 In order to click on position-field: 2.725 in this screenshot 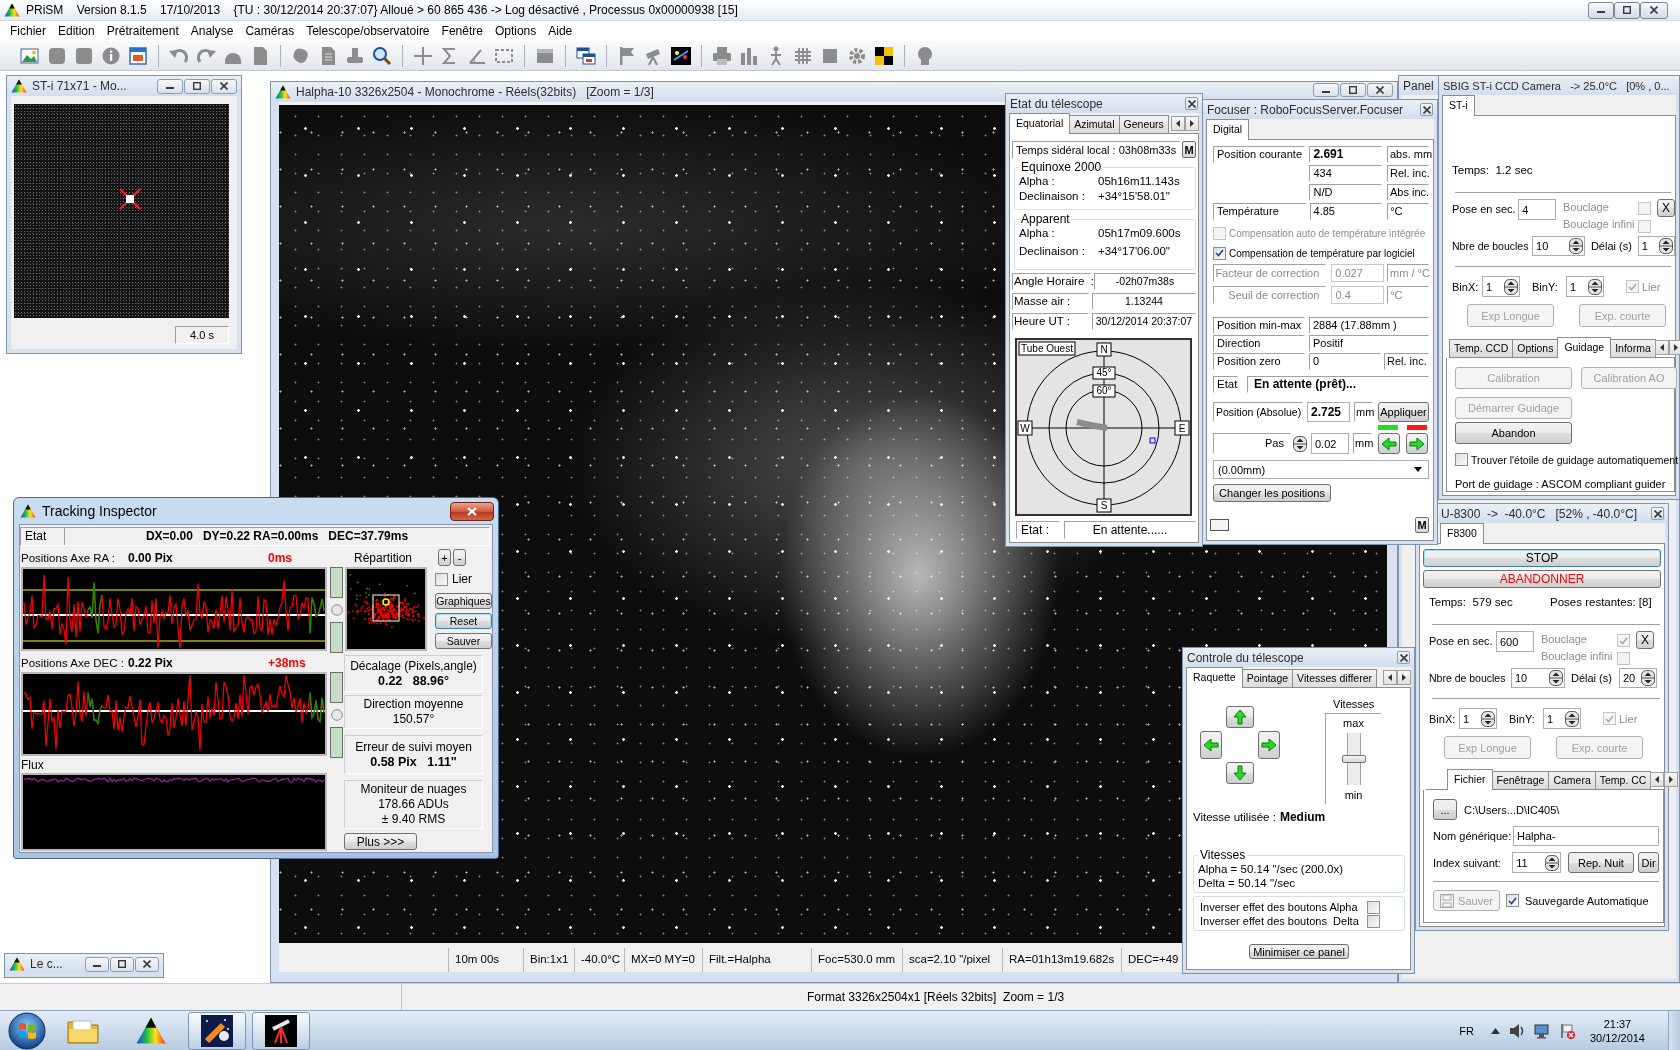, I will do `click(1328, 412)`.